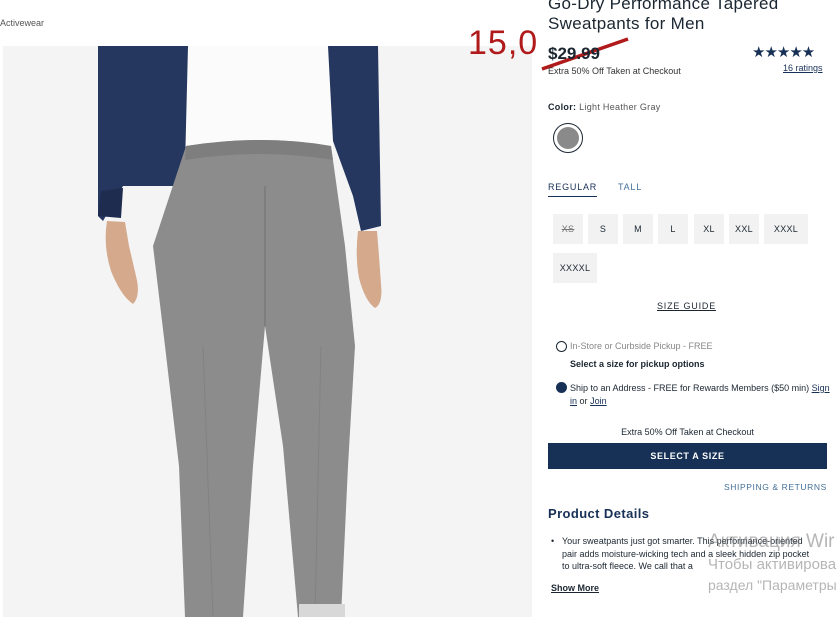 The width and height of the screenshot is (839, 617). What do you see at coordinates (772, 585) in the screenshot?
I see `activation-watermark-line3: раздел "Параметры` at bounding box center [772, 585].